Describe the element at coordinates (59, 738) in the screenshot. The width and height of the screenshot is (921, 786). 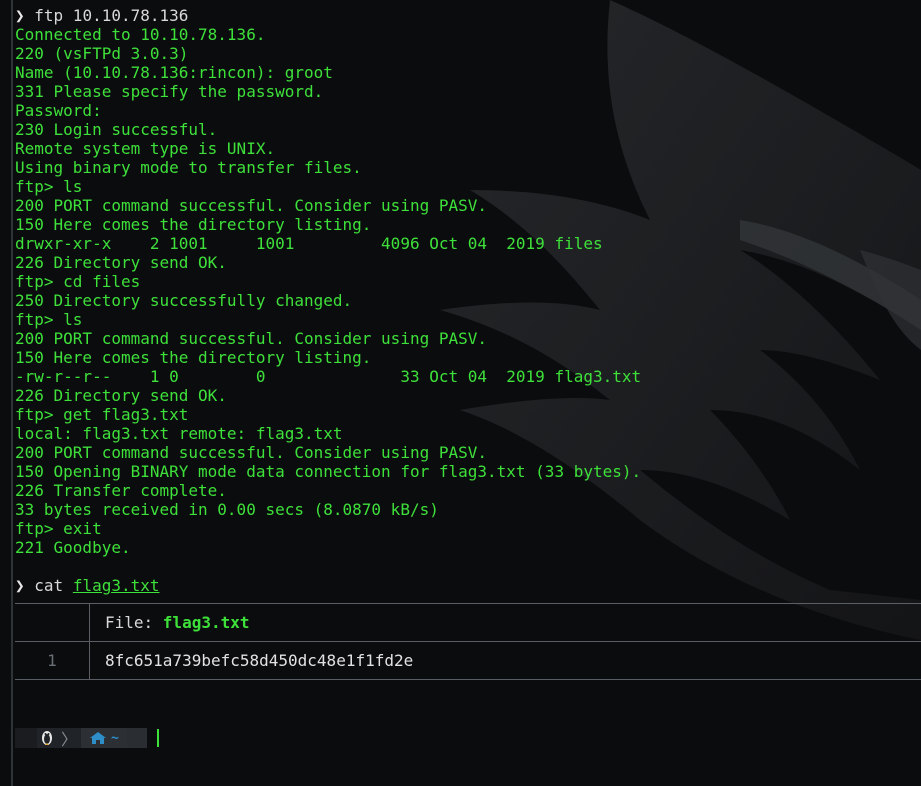
I see `os-segment: 〉` at that location.